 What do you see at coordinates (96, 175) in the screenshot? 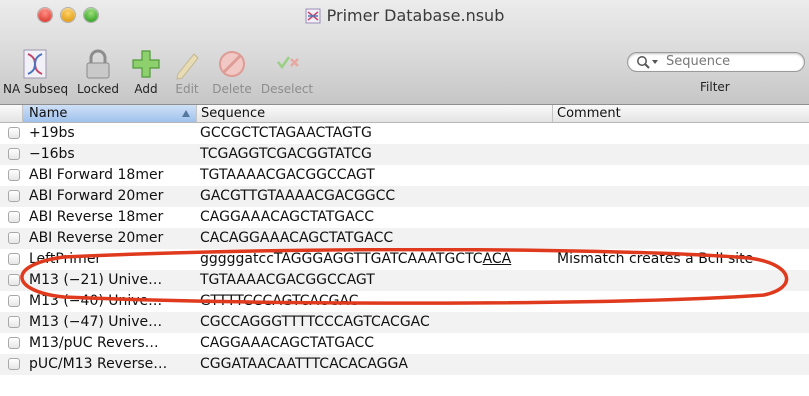
I see `row-name: ABI Forward 18mer` at bounding box center [96, 175].